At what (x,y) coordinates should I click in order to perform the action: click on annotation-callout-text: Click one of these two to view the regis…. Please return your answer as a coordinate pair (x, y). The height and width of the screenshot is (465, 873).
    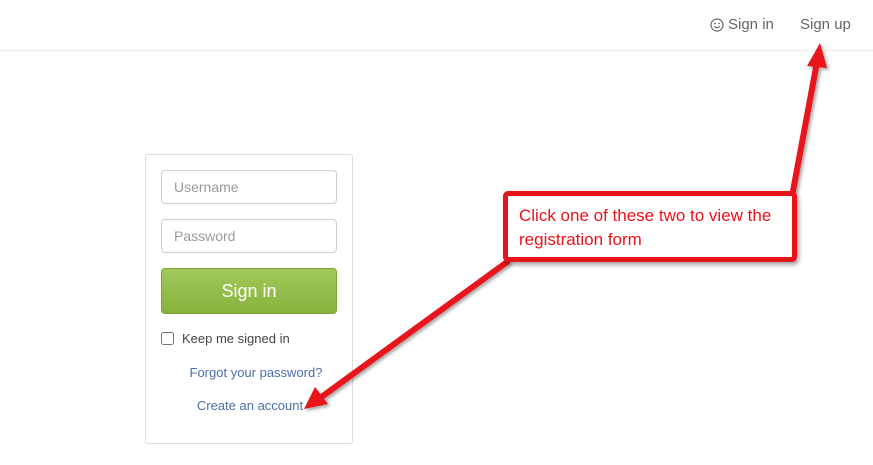
    Looking at the image, I should click on (645, 227).